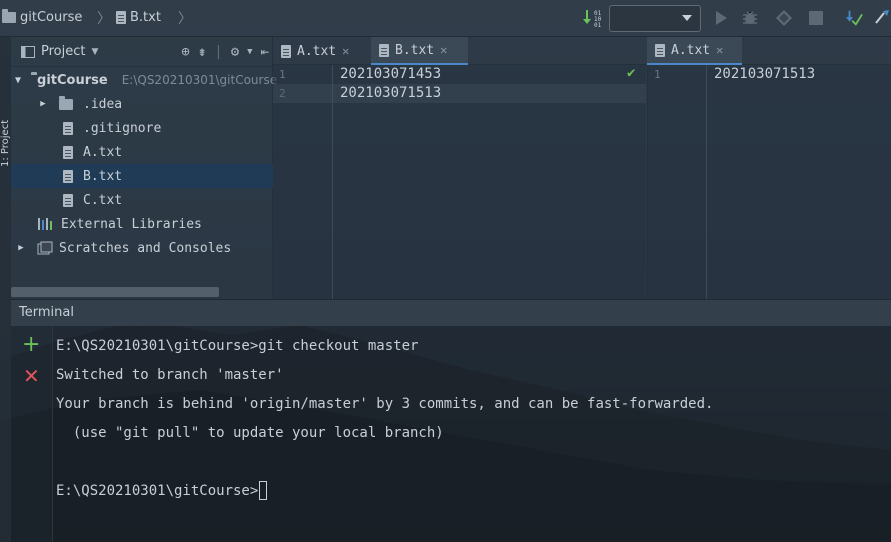 This screenshot has width=891, height=542. Describe the element at coordinates (391, 74) in the screenshot. I see `code-line: 202103071453` at that location.